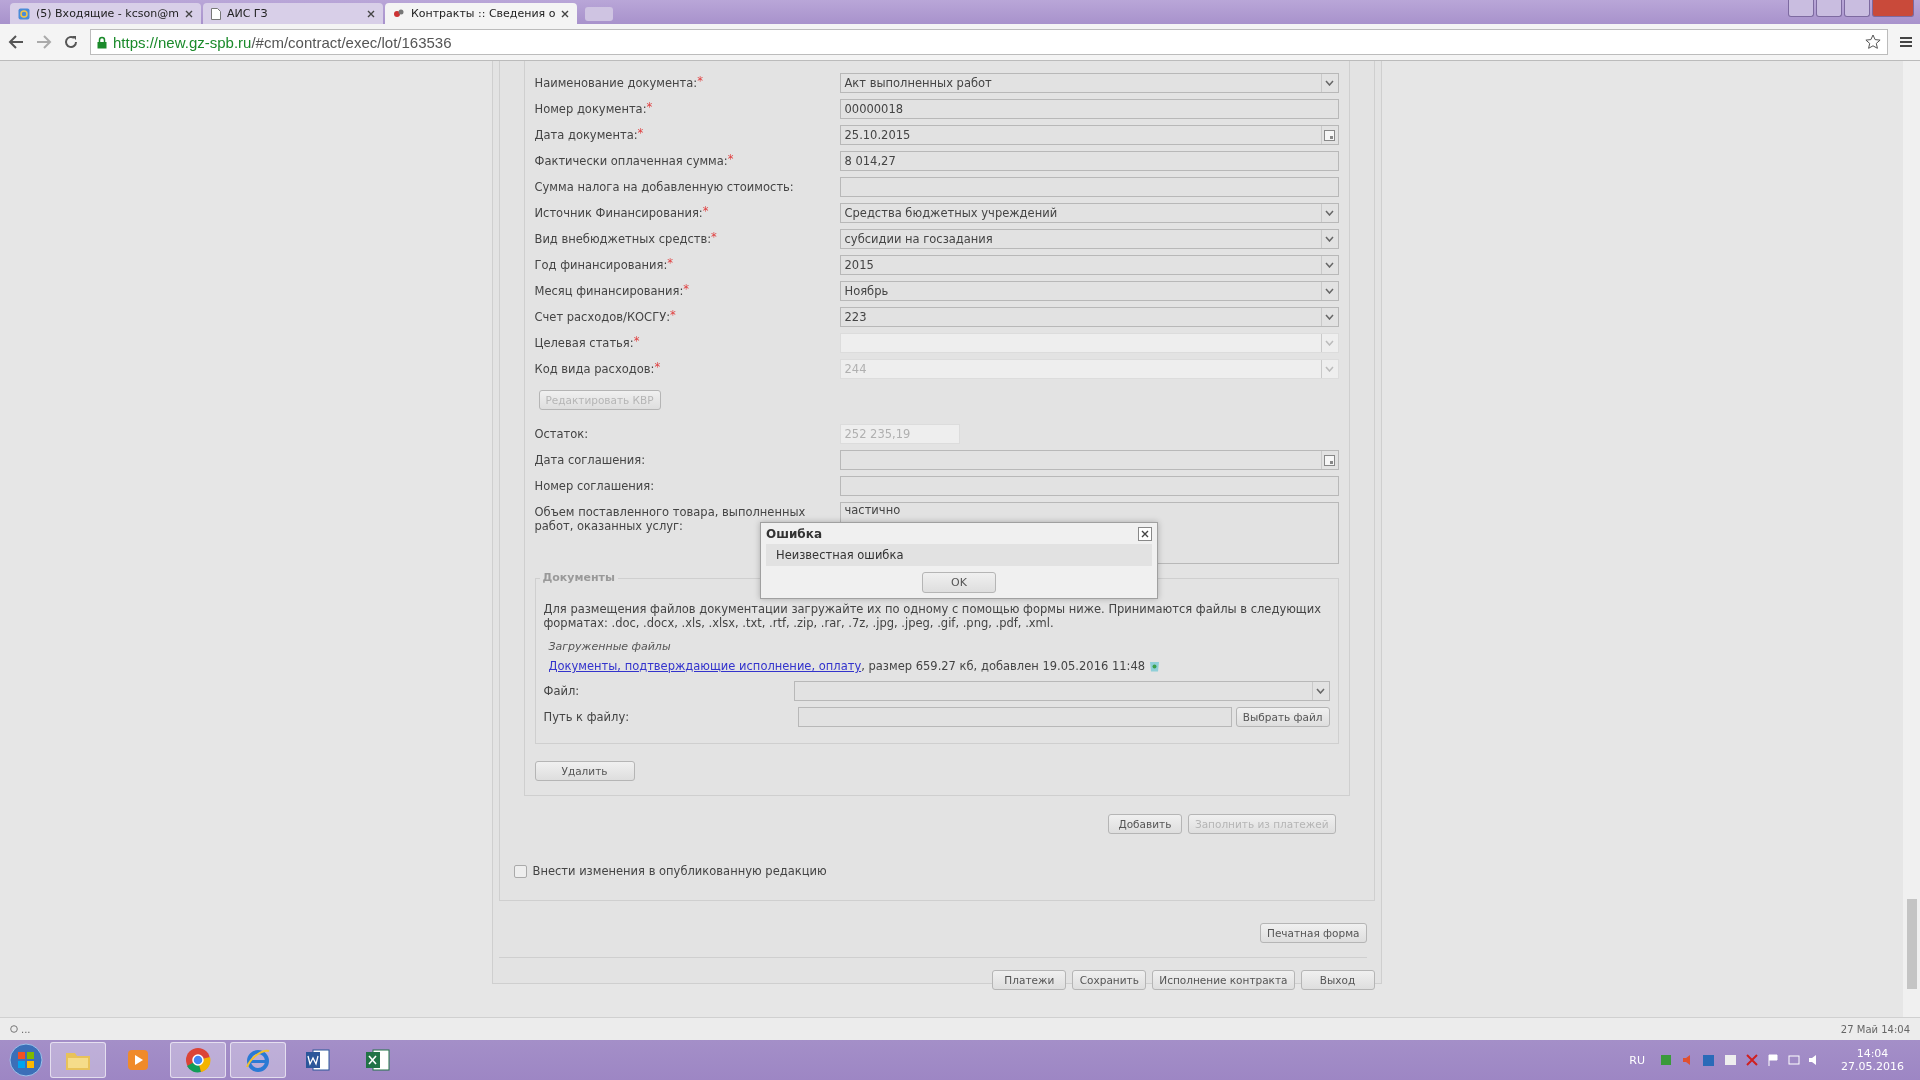 The height and width of the screenshot is (1080, 1920). Describe the element at coordinates (616, 82) in the screenshot. I see `field-label: Наименование документа:` at that location.